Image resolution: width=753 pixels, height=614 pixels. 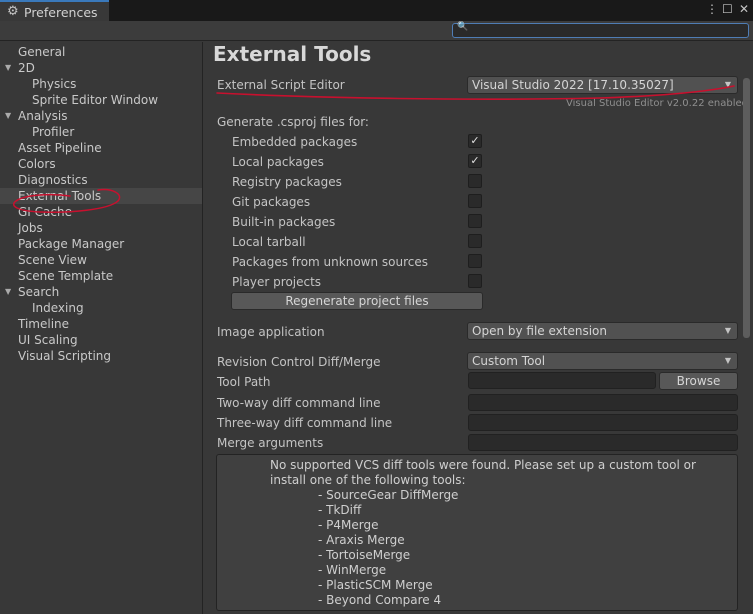 I want to click on script-editor-dropdown: Visual Studio 2022 [17.10.35027] ▼, so click(x=602, y=85).